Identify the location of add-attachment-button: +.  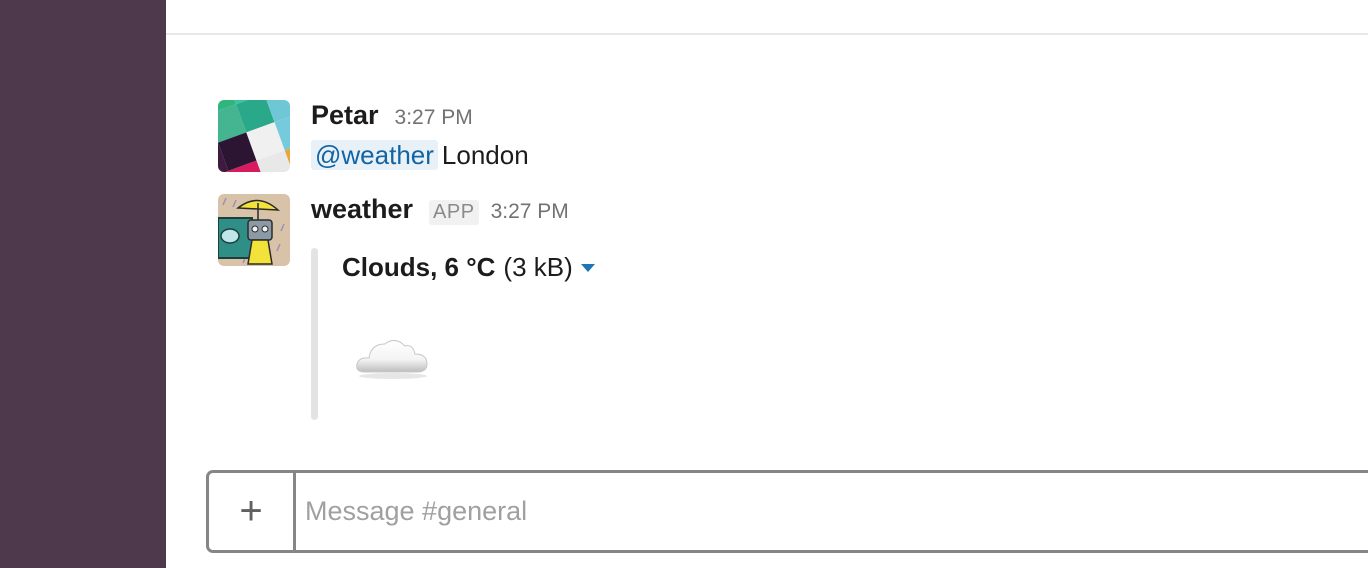
(252, 511).